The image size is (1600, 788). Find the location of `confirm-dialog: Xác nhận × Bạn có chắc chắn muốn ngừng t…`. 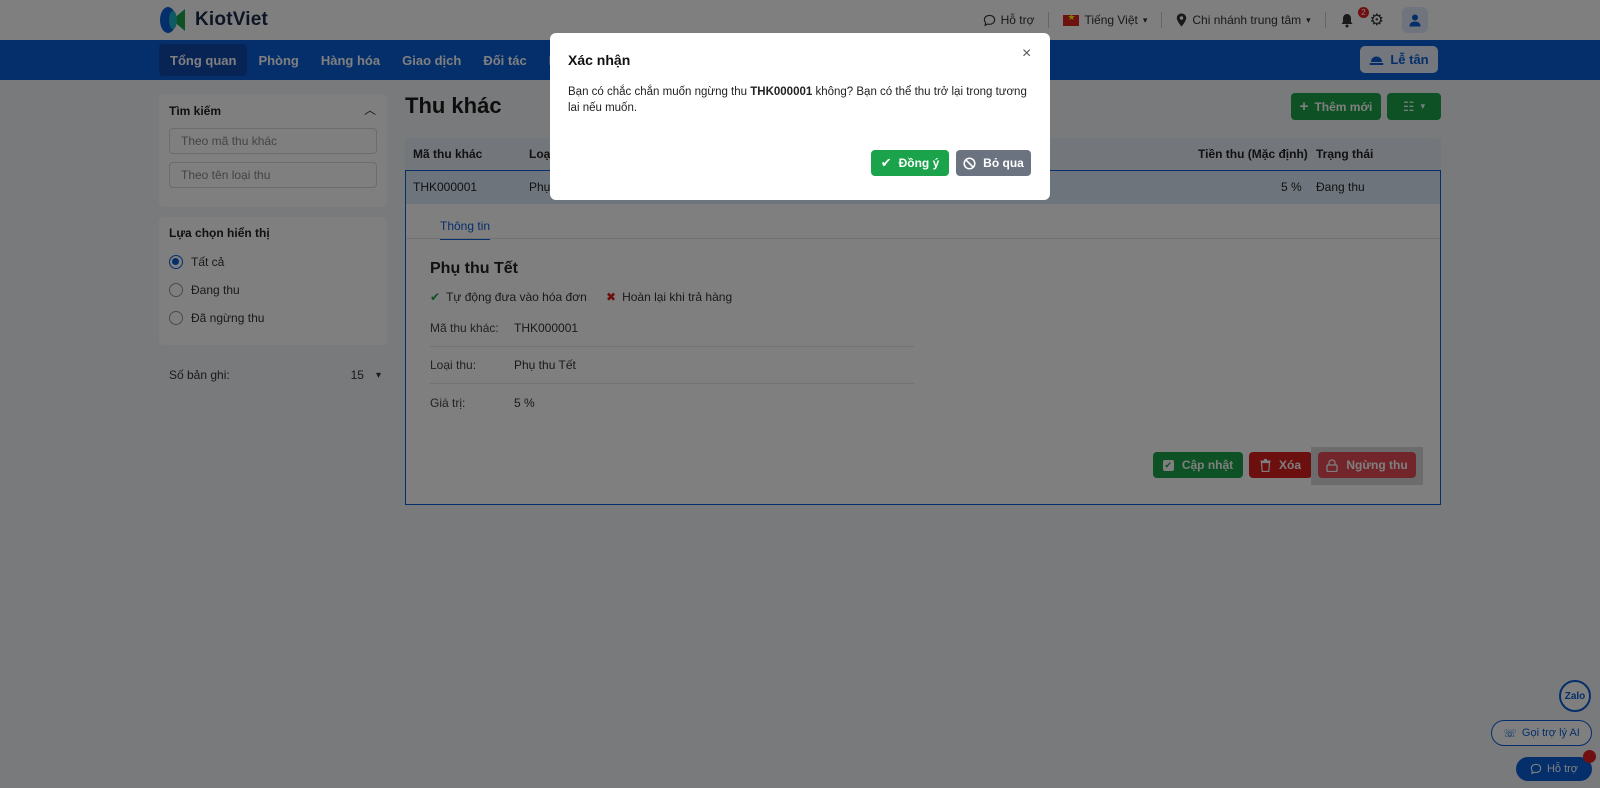

confirm-dialog: Xác nhận × Bạn có chắc chắn muốn ngừng t… is located at coordinates (800, 116).